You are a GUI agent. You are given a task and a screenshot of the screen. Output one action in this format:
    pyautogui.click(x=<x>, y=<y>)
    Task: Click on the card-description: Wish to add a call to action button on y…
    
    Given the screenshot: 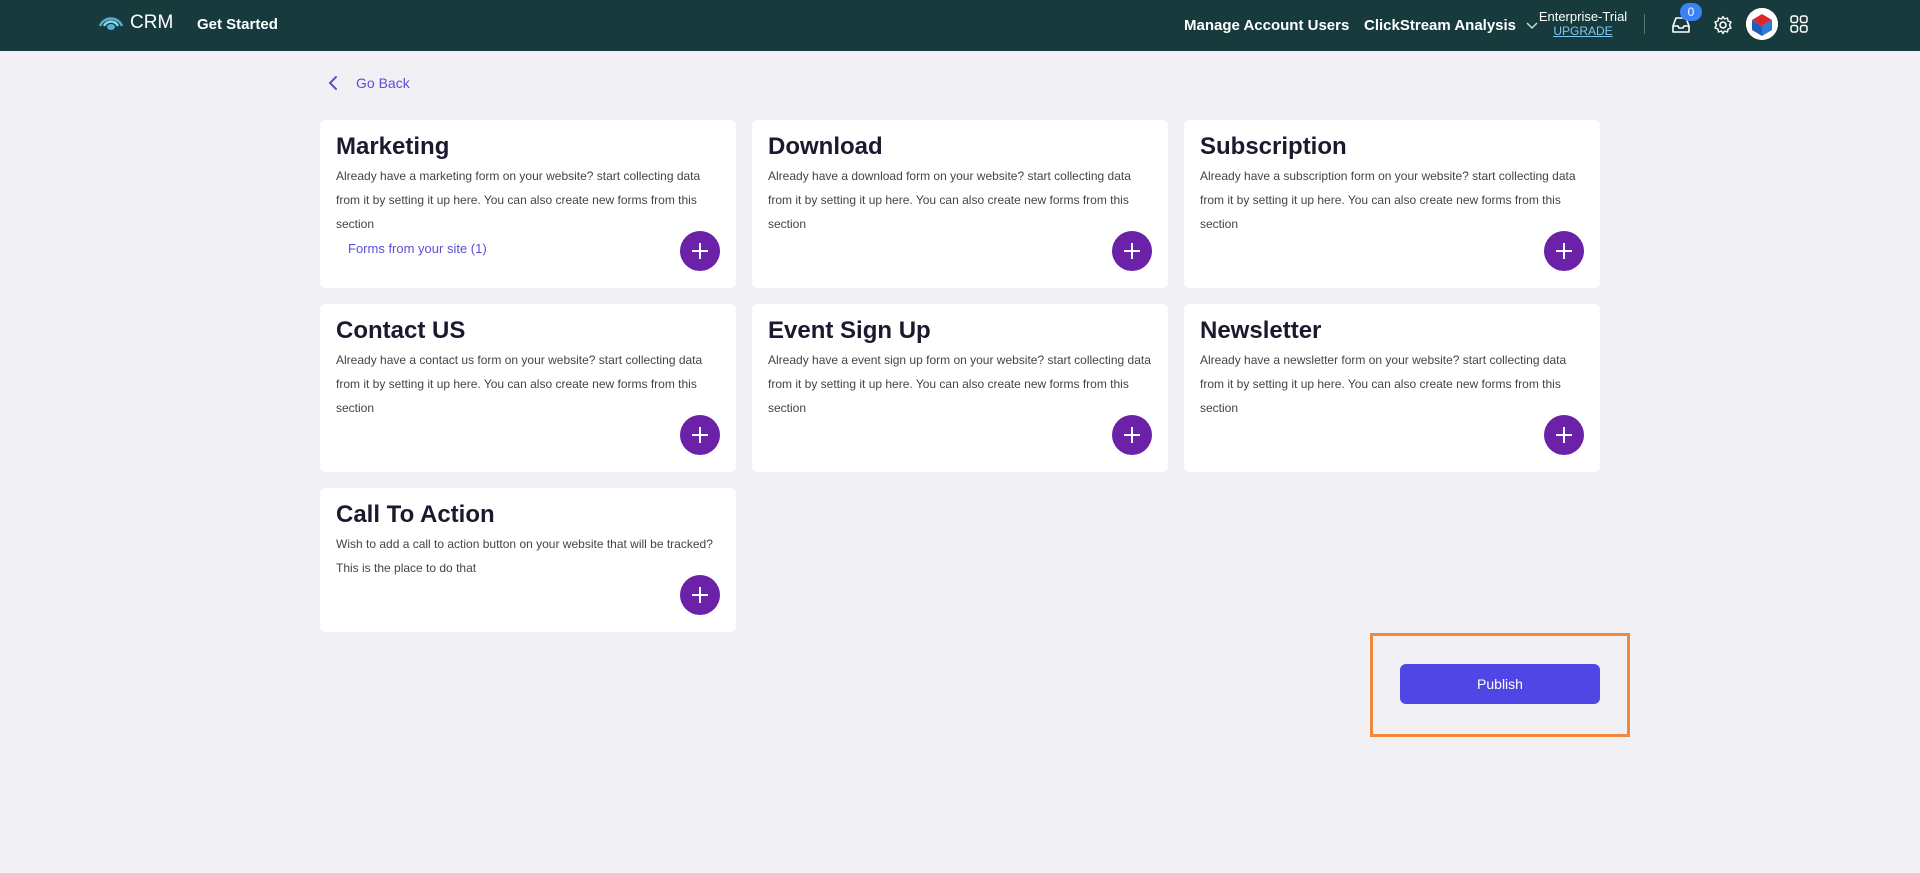 What is the action you would take?
    pyautogui.click(x=524, y=556)
    